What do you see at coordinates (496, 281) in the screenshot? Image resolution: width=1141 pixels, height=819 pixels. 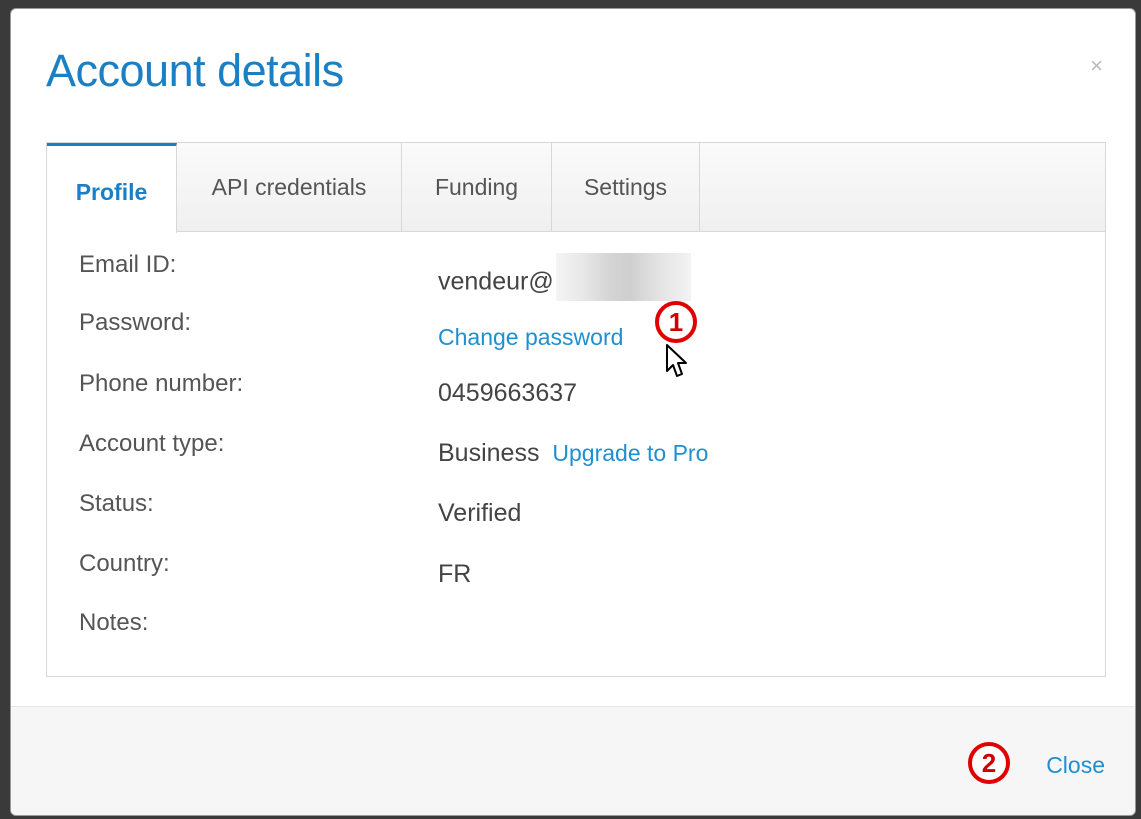 I see `email-text: vendeur@` at bounding box center [496, 281].